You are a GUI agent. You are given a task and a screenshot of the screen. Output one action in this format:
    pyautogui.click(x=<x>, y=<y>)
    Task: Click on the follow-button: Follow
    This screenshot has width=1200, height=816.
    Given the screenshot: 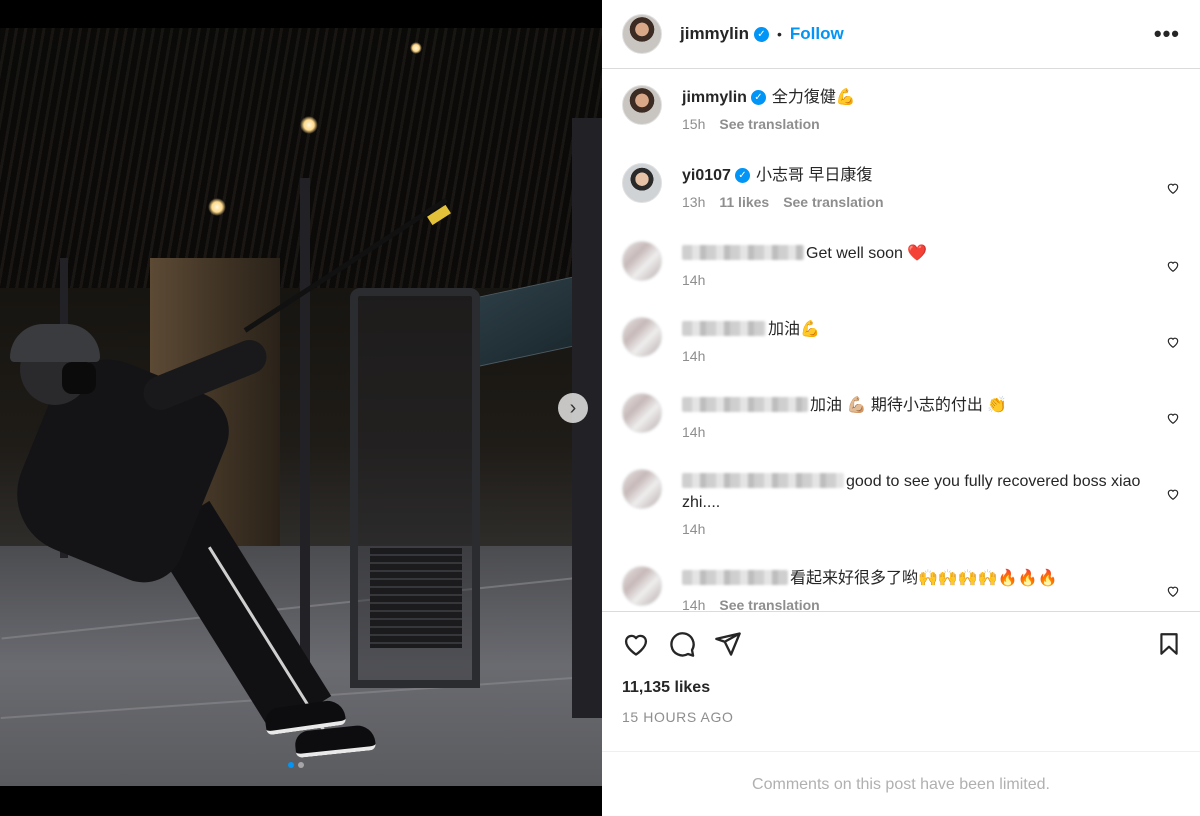 What is the action you would take?
    pyautogui.click(x=817, y=34)
    